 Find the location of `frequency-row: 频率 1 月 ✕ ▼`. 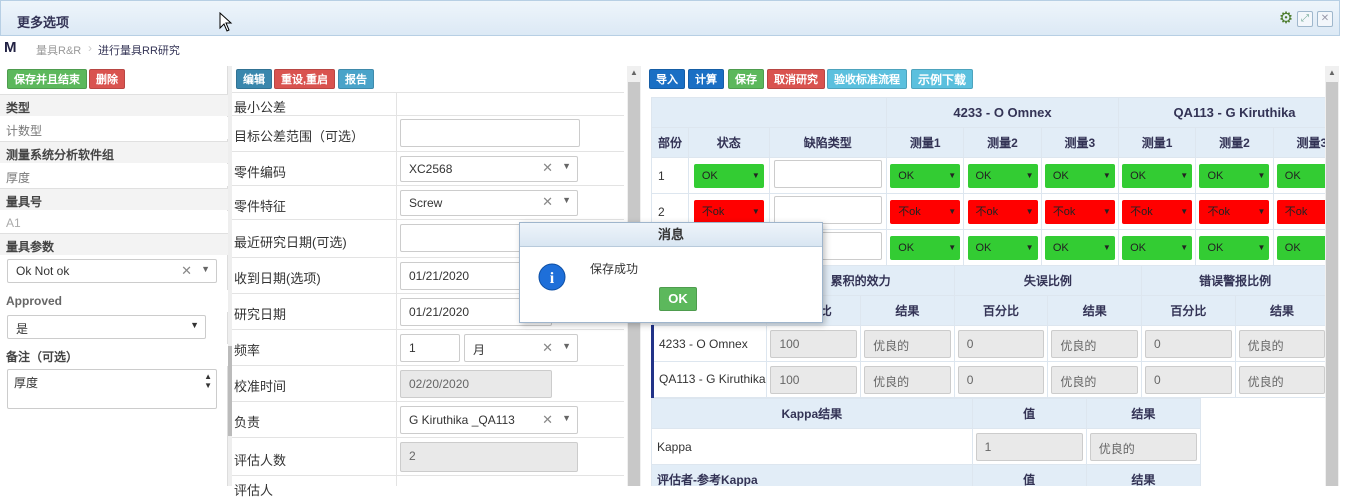

frequency-row: 频率 1 月 ✕ ▼ is located at coordinates (428, 348).